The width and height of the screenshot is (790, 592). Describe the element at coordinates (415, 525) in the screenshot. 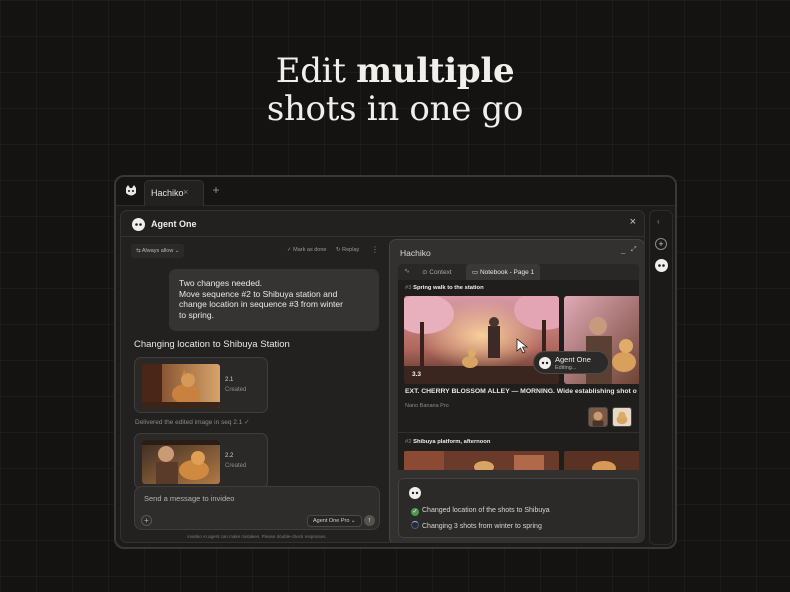

I see `spinner-icon` at that location.